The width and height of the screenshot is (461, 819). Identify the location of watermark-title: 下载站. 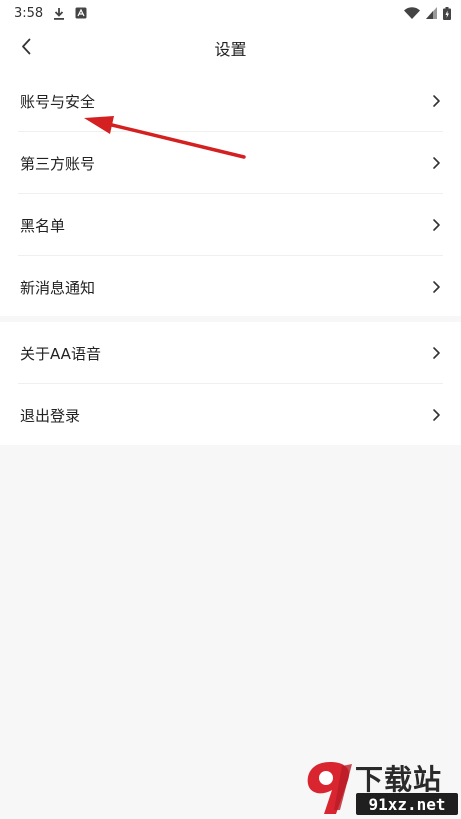
(399, 779).